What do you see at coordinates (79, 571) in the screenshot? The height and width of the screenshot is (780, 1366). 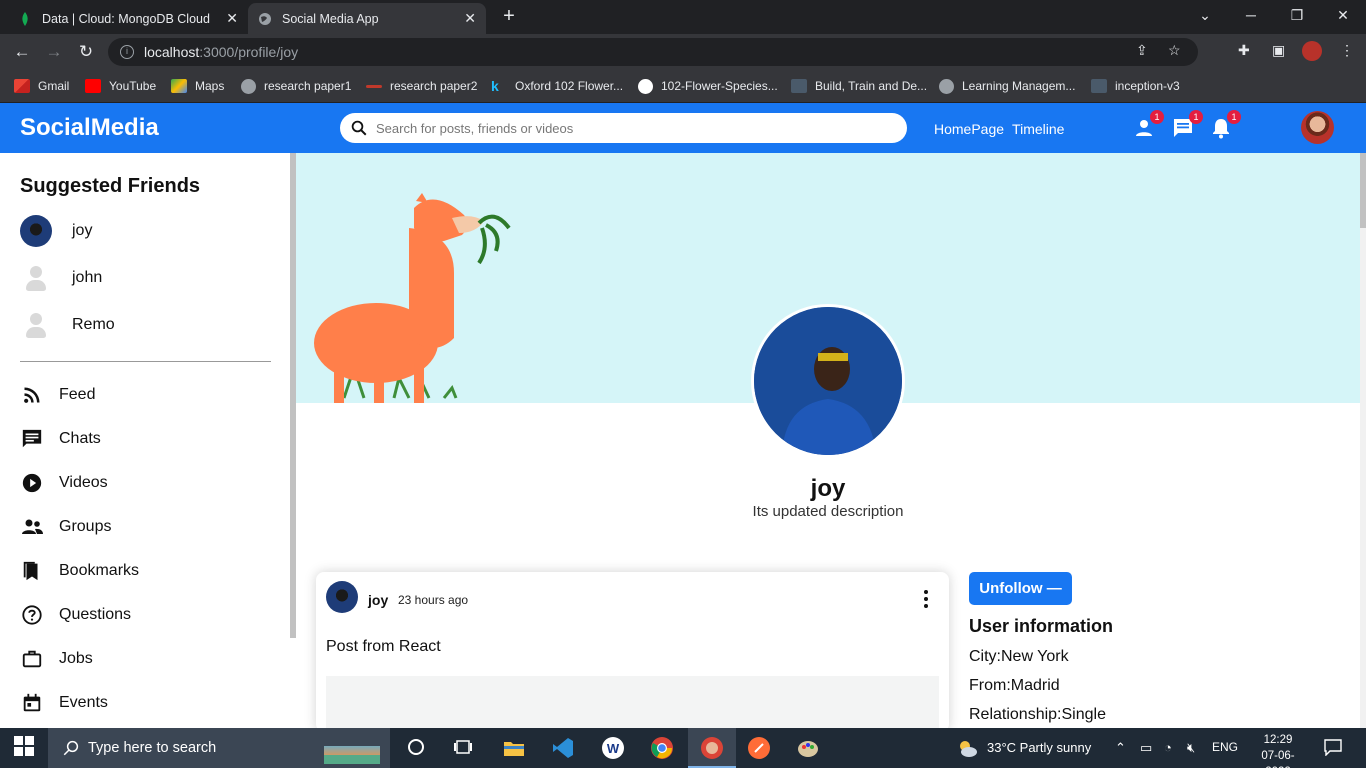 I see `sidebar-item-bookmarks: Bookmarks` at bounding box center [79, 571].